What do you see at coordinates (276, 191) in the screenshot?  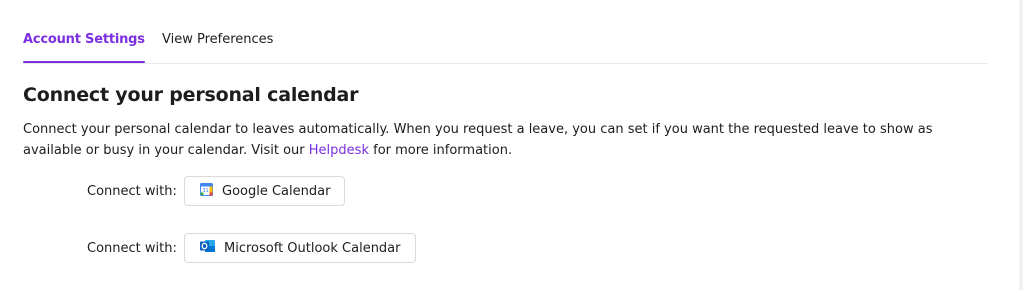 I see `google-calendar-button-label: Google Calendar` at bounding box center [276, 191].